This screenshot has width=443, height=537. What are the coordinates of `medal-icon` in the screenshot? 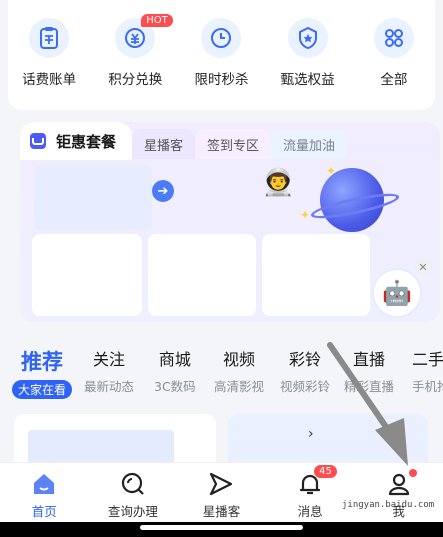 It's located at (307, 38).